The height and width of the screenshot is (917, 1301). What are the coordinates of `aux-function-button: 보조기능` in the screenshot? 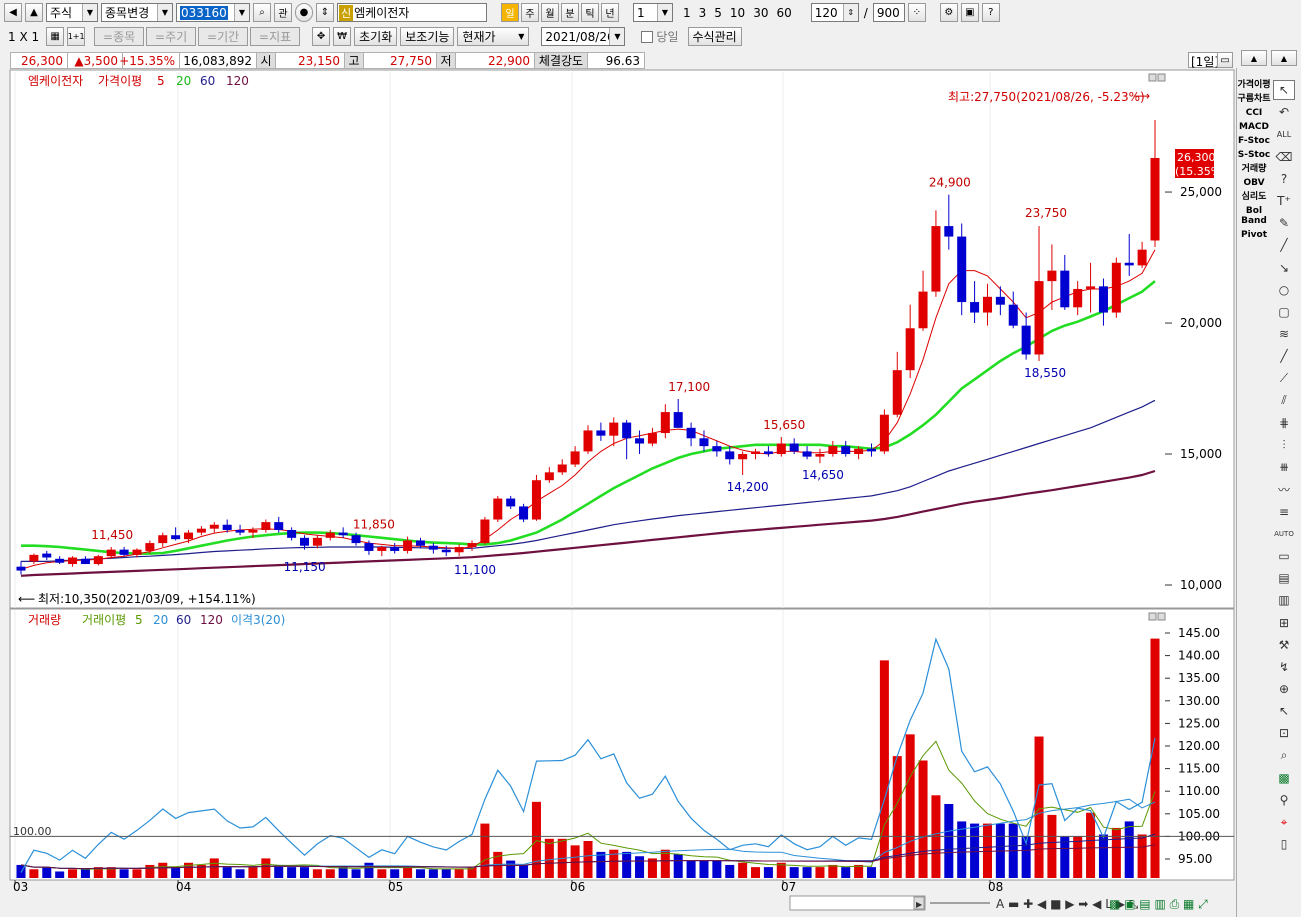 It's located at (427, 36).